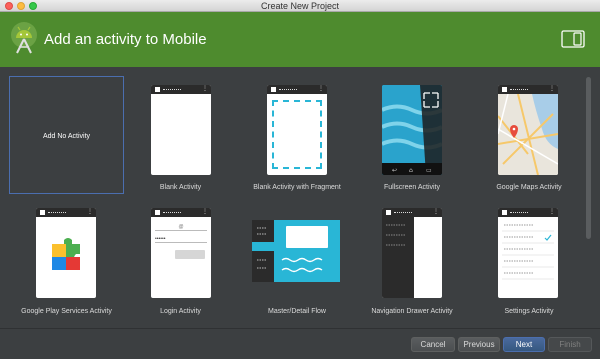 The height and width of the screenshot is (359, 600). What do you see at coordinates (433, 344) in the screenshot?
I see `cancel-button: Cancel` at bounding box center [433, 344].